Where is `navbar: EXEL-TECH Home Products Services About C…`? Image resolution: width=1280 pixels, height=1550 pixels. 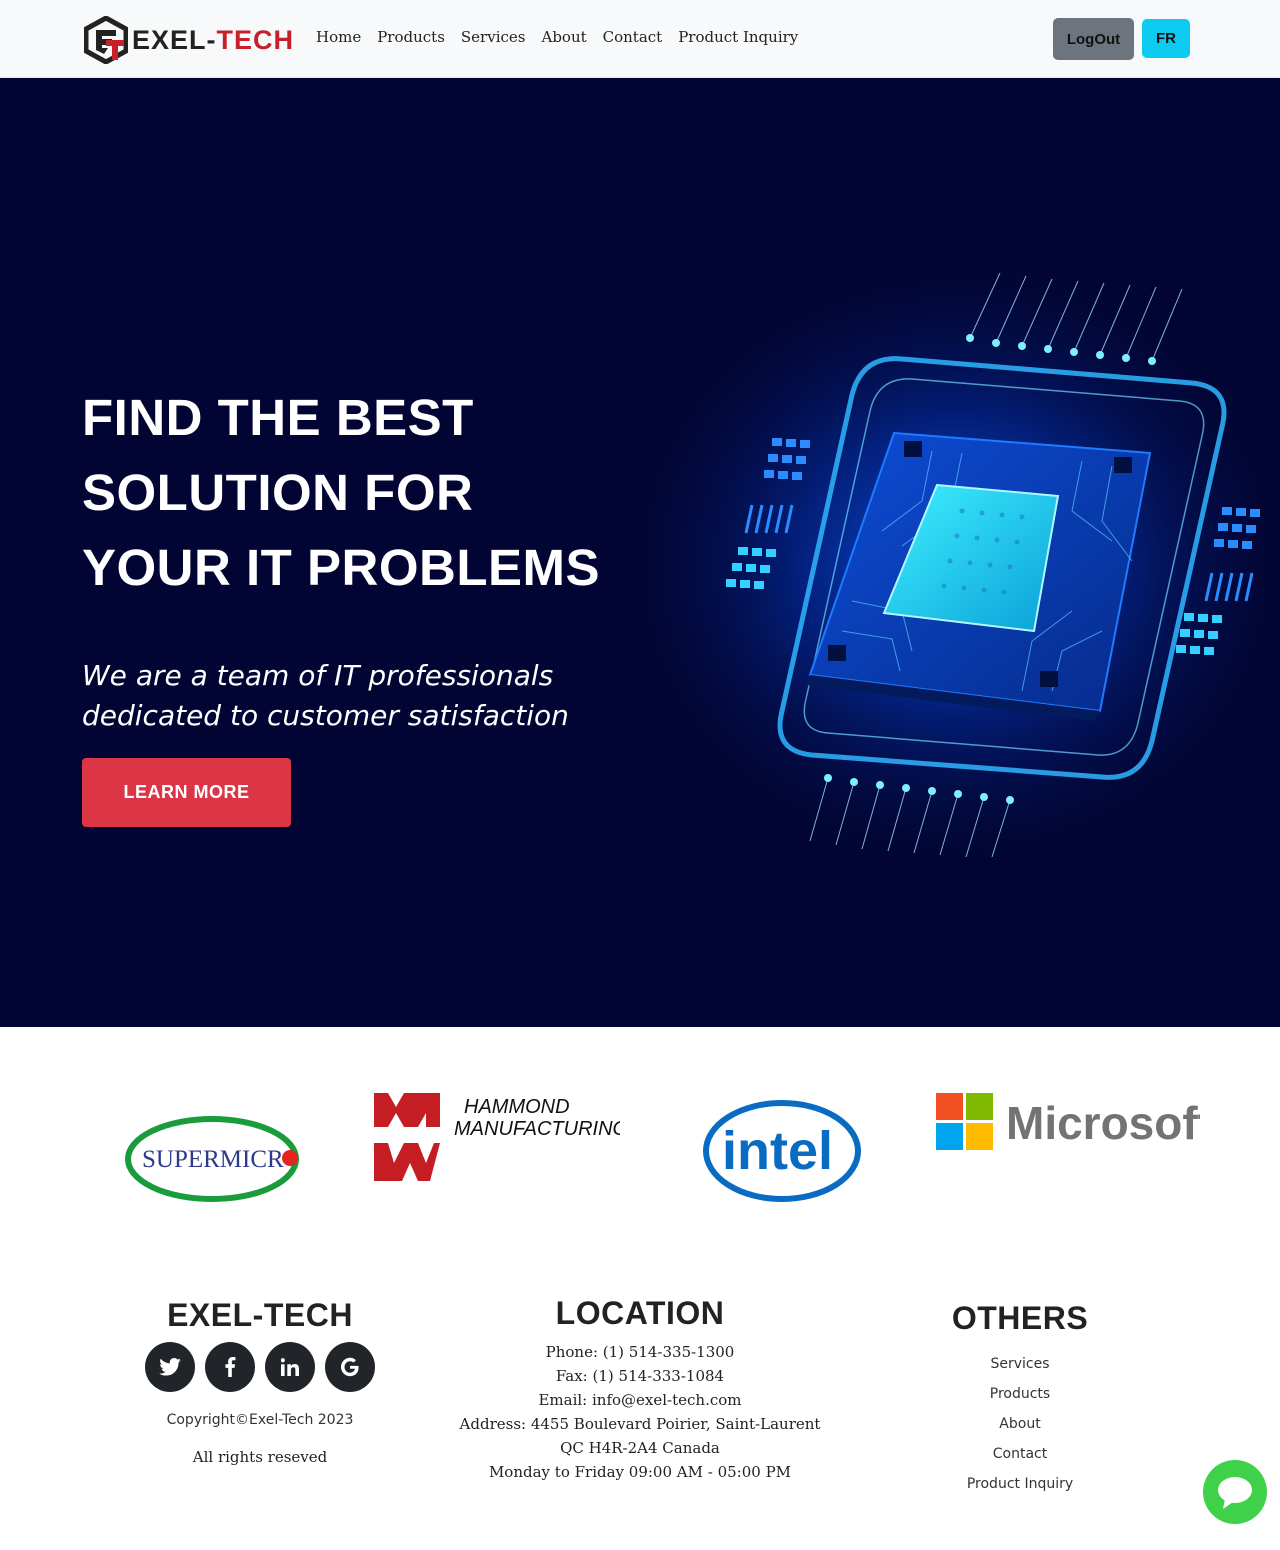
navbar: EXEL-TECH Home Products Services About C… is located at coordinates (640, 39).